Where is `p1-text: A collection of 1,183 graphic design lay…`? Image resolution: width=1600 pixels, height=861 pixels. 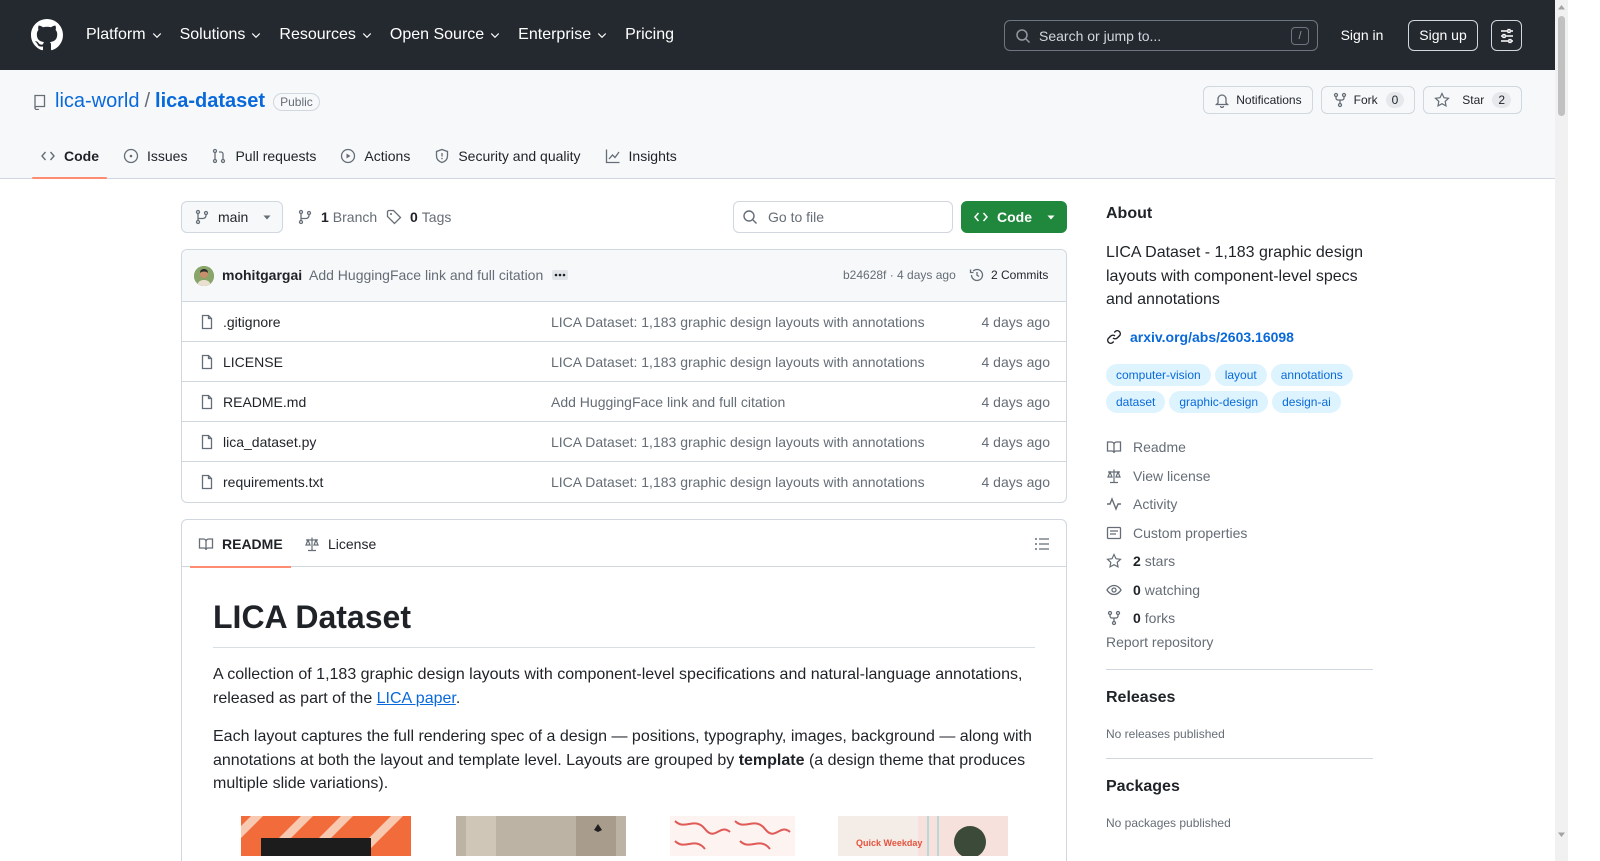 p1-text: A collection of 1,183 graphic design lay… is located at coordinates (618, 686).